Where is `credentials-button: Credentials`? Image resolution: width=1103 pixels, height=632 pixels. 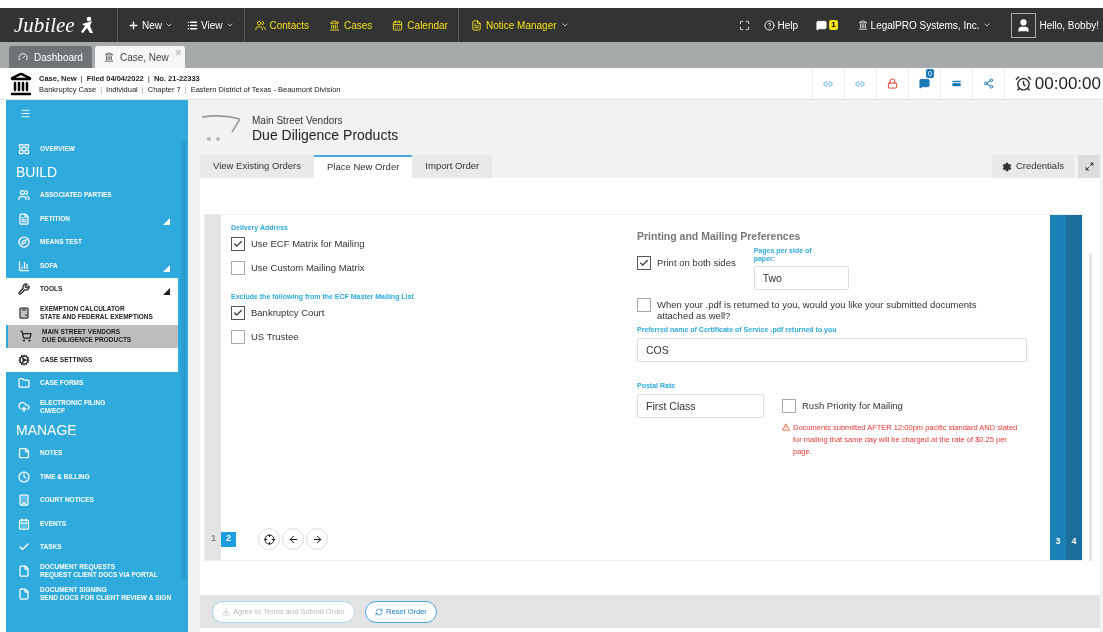
credentials-button: Credentials is located at coordinates (1032, 166).